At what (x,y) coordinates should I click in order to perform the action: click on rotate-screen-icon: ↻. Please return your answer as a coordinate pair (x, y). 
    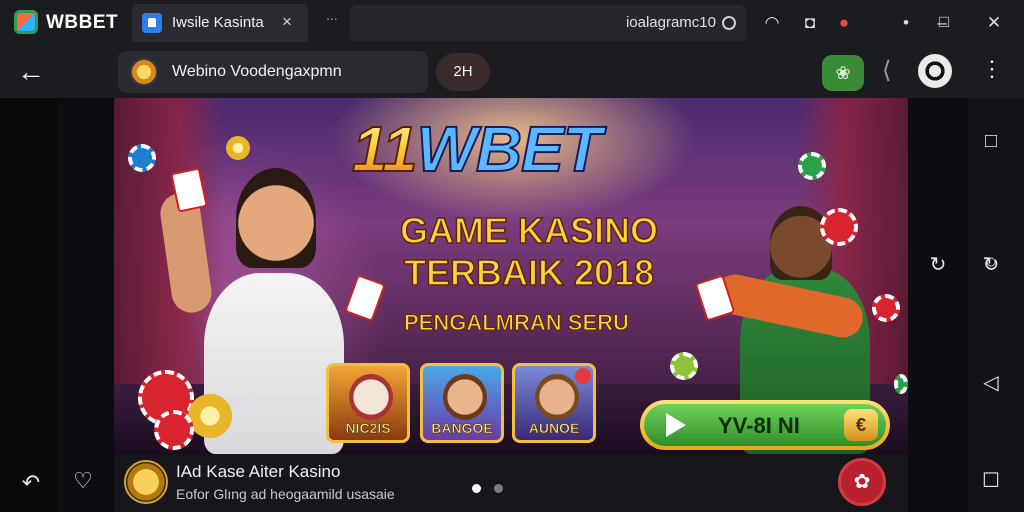
    Looking at the image, I should click on (938, 264).